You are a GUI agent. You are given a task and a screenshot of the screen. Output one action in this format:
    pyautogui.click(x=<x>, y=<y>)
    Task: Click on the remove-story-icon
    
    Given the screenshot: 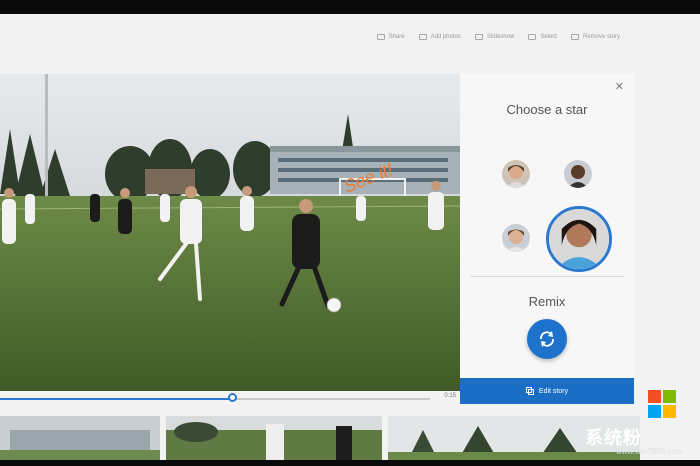 What is the action you would take?
    pyautogui.click(x=574, y=37)
    